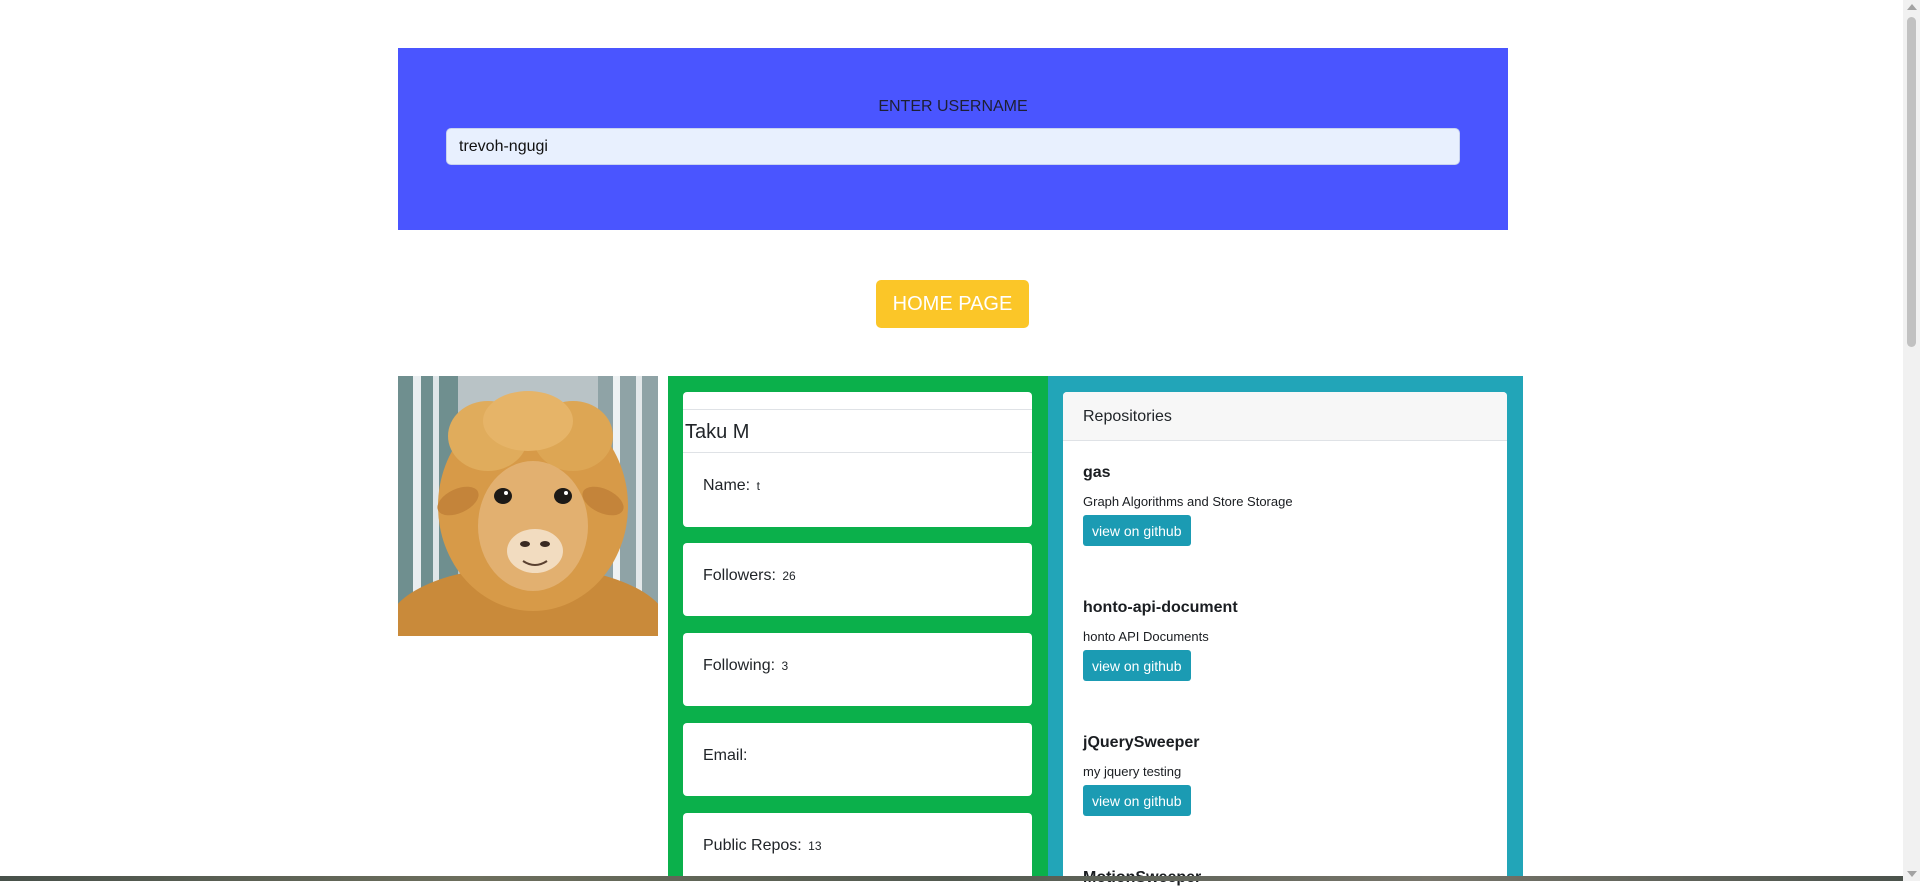  Describe the element at coordinates (1146, 636) in the screenshot. I see `repo-description: honto API Documents` at that location.